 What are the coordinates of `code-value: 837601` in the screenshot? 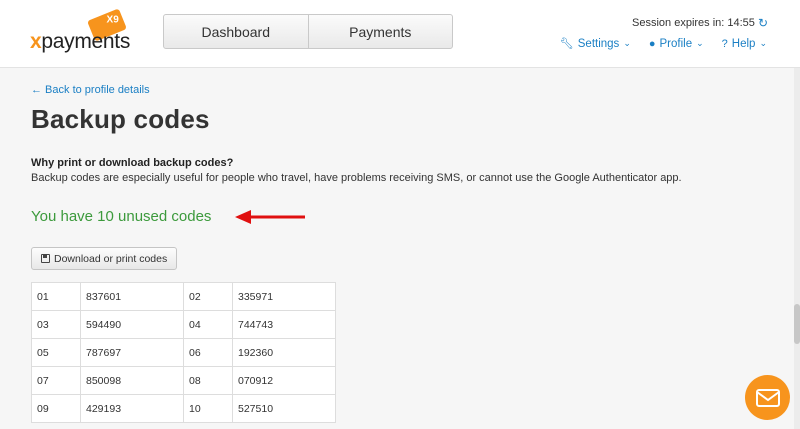 It's located at (132, 296).